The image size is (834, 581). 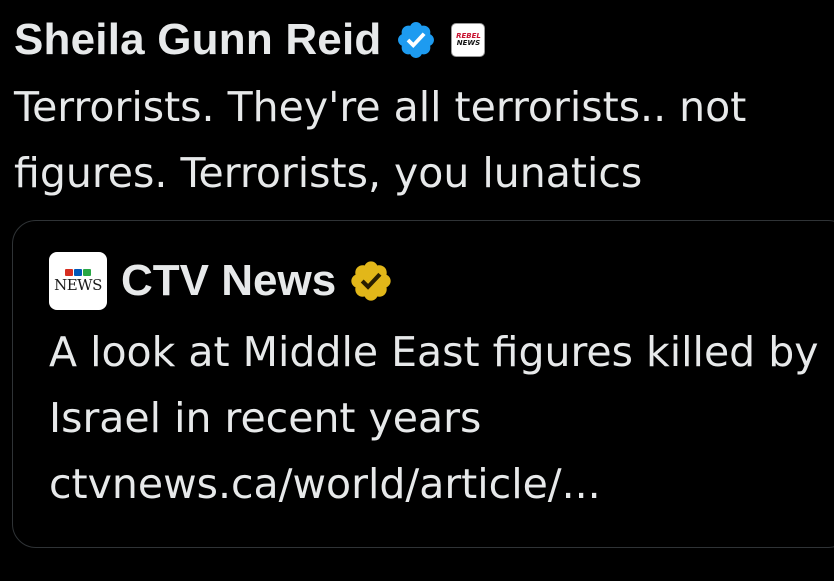 I want to click on verified-badge-gold-icon, so click(x=371, y=281).